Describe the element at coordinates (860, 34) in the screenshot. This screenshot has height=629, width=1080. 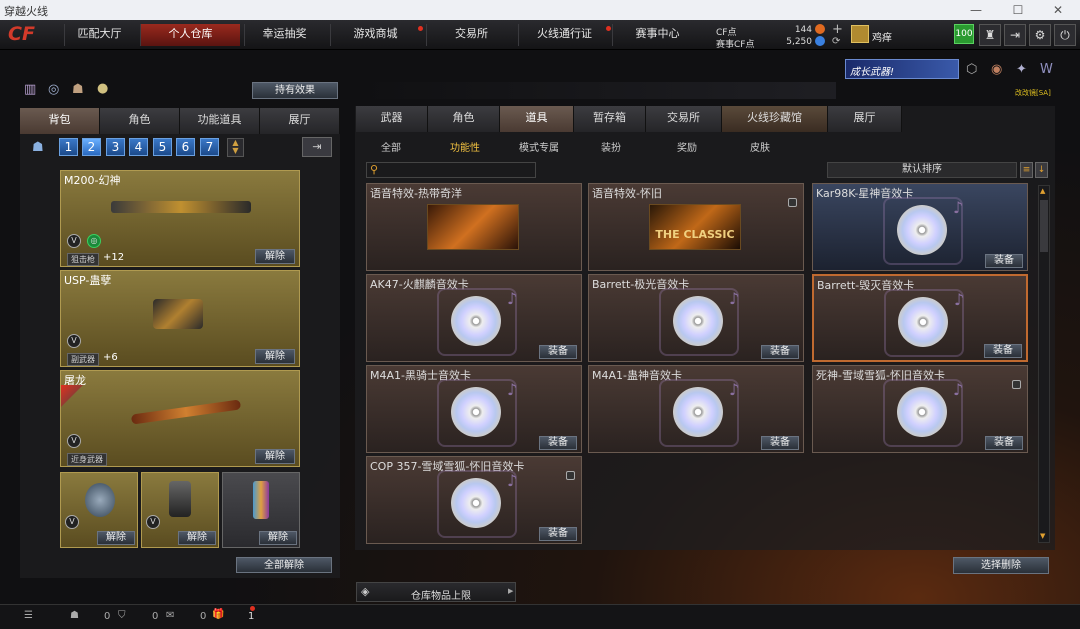
I see `avatar` at that location.